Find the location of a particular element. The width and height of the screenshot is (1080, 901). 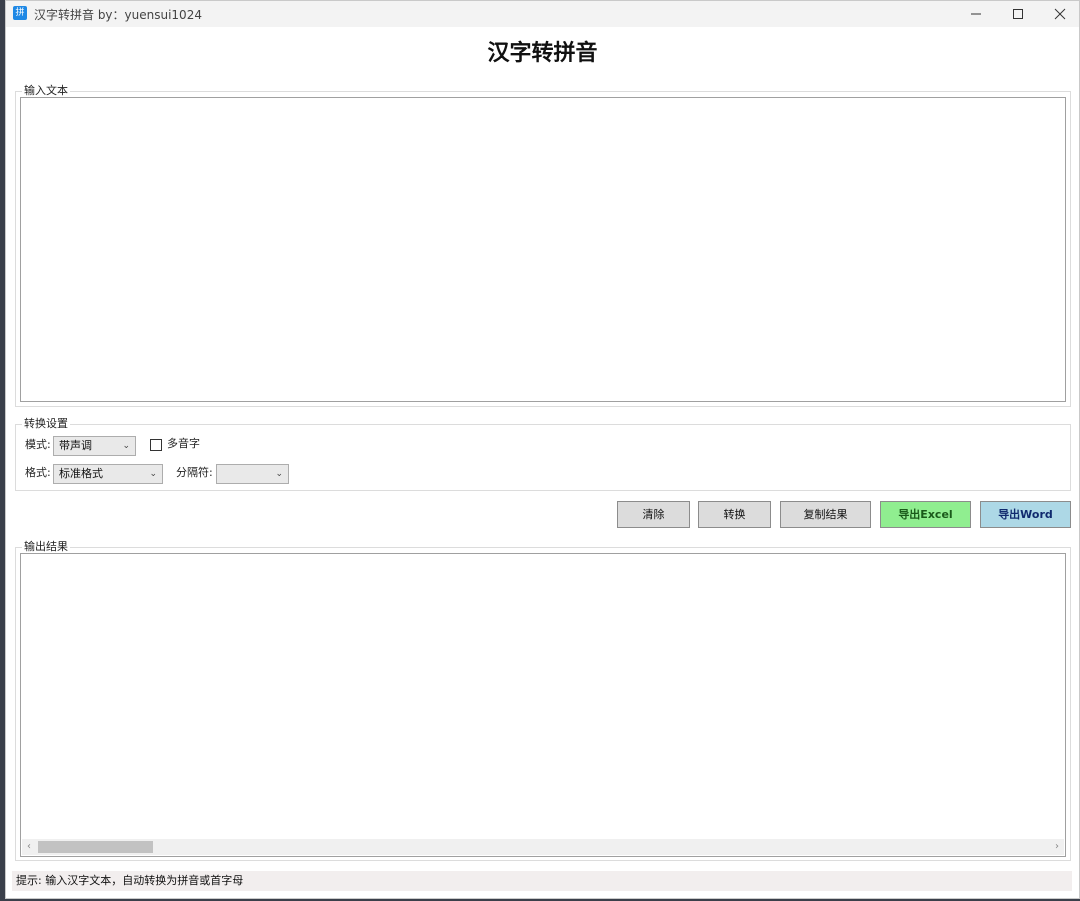

convert-button: 转换 is located at coordinates (734, 514).